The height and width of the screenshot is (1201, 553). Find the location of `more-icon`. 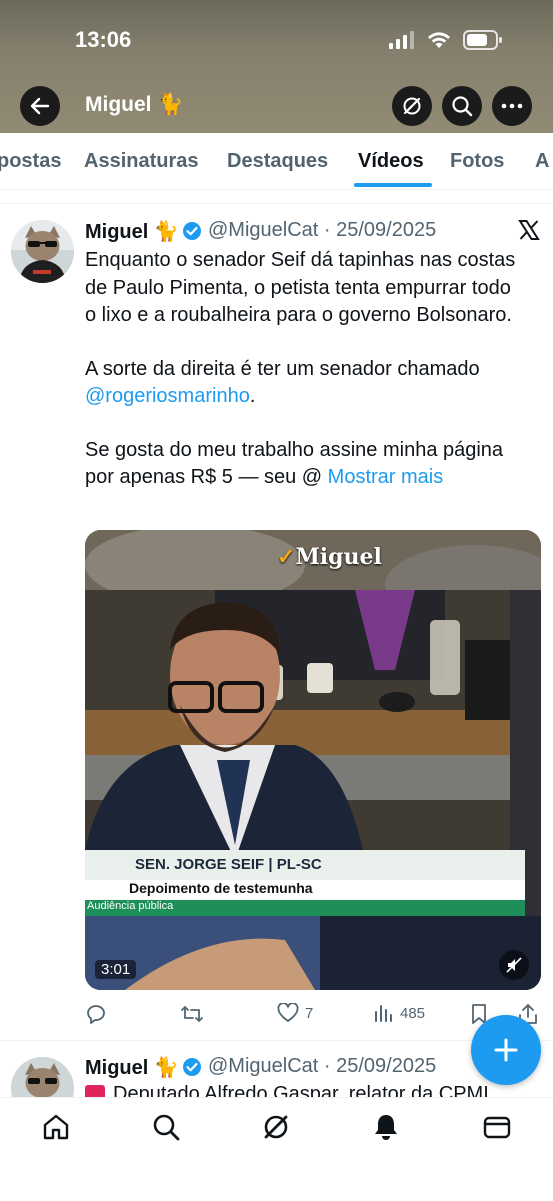

more-icon is located at coordinates (512, 106).